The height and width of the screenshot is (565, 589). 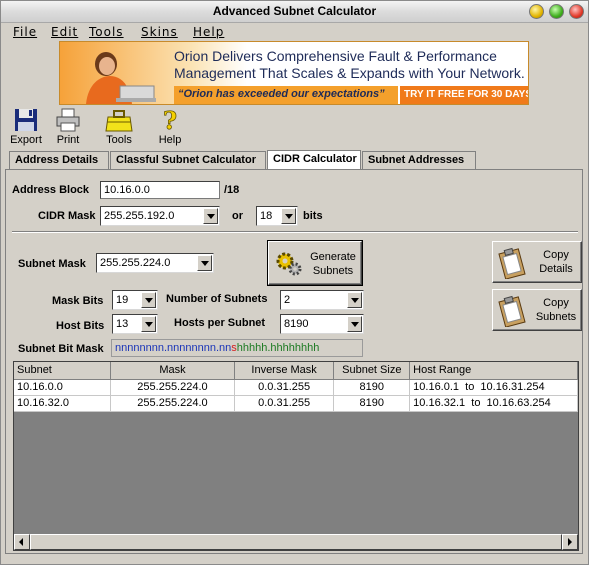 I want to click on printer-icon, so click(x=68, y=120).